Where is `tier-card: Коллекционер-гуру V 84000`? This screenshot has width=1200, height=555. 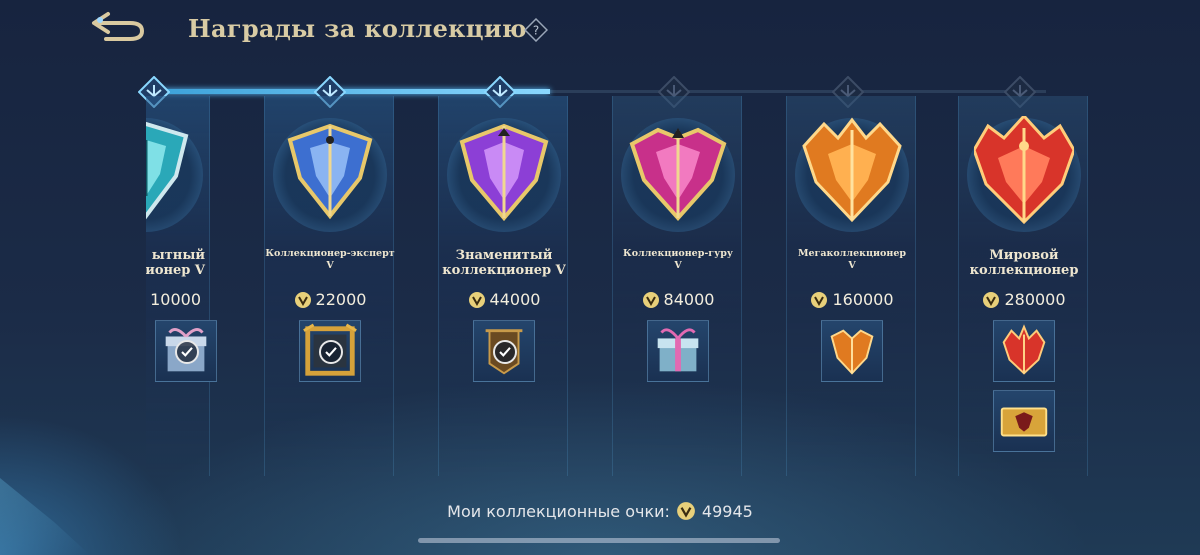
tier-card: Коллекционер-гуру V 84000 is located at coordinates (677, 286).